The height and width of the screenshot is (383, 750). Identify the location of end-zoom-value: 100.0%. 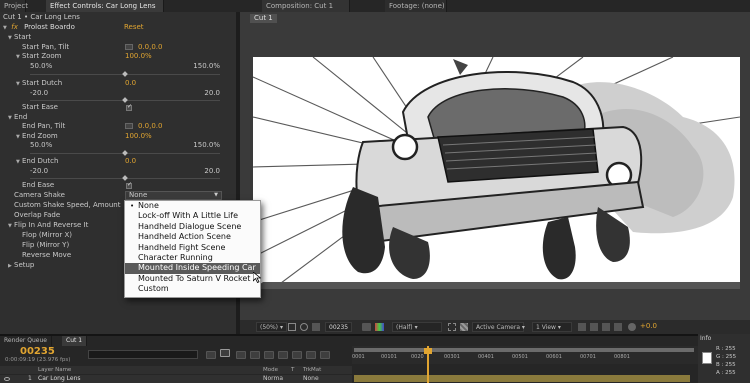
(138, 136).